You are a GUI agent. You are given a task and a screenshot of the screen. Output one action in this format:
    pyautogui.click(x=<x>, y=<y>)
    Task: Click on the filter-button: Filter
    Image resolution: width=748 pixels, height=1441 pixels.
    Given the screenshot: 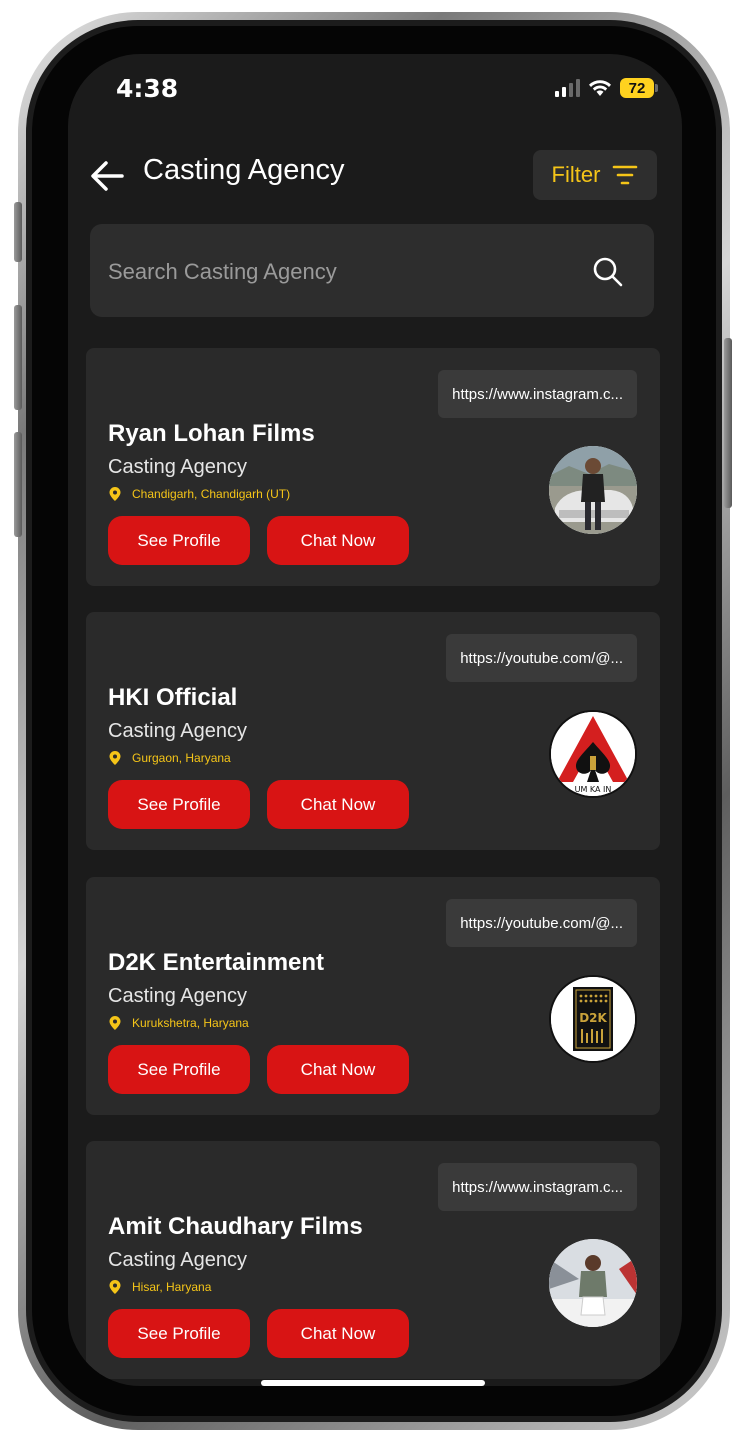 What is the action you would take?
    pyautogui.click(x=595, y=175)
    